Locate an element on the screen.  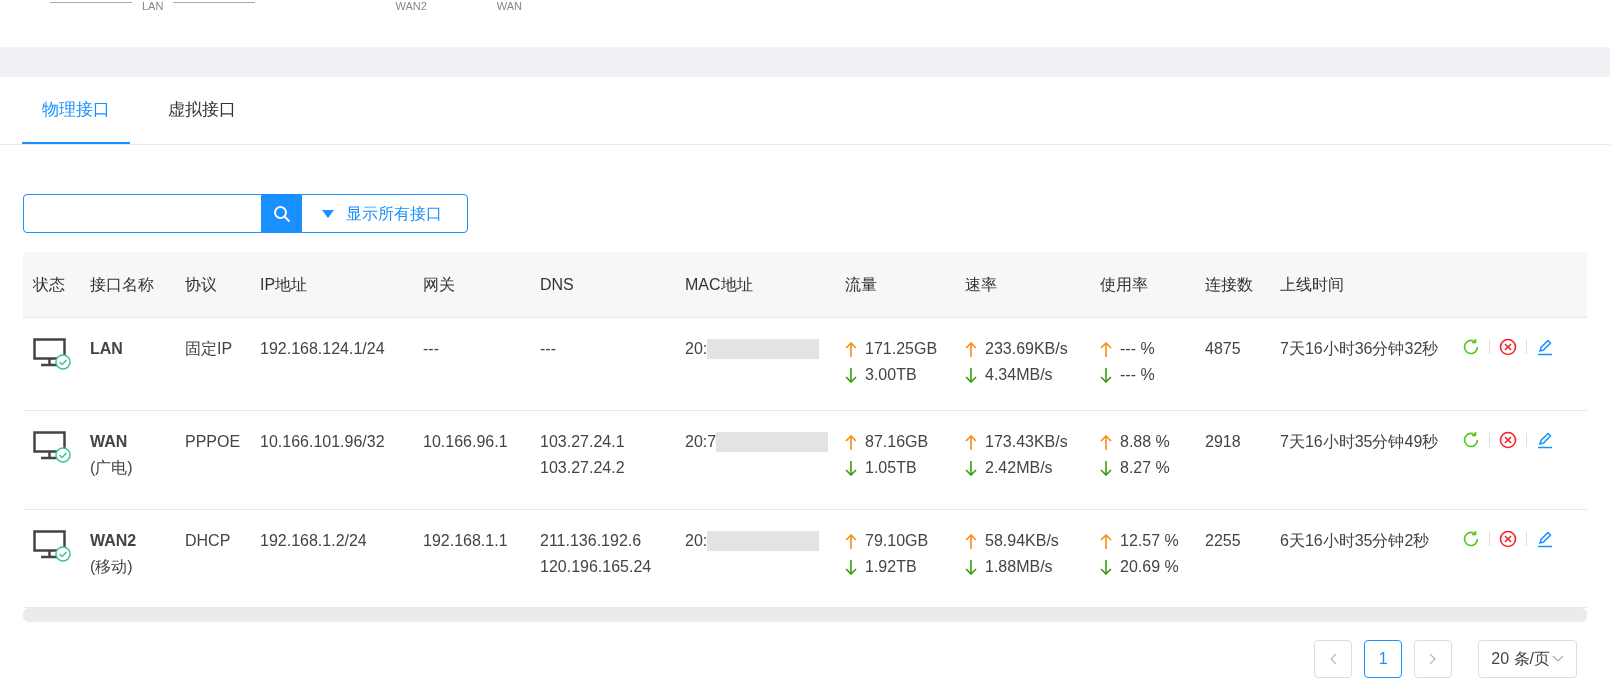
column-header: 流量 is located at coordinates (861, 284).